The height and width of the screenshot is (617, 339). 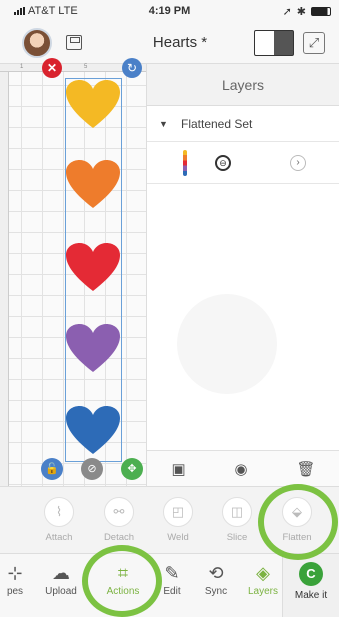 I want to click on nav-layers-label: Layers, so click(x=262, y=591).